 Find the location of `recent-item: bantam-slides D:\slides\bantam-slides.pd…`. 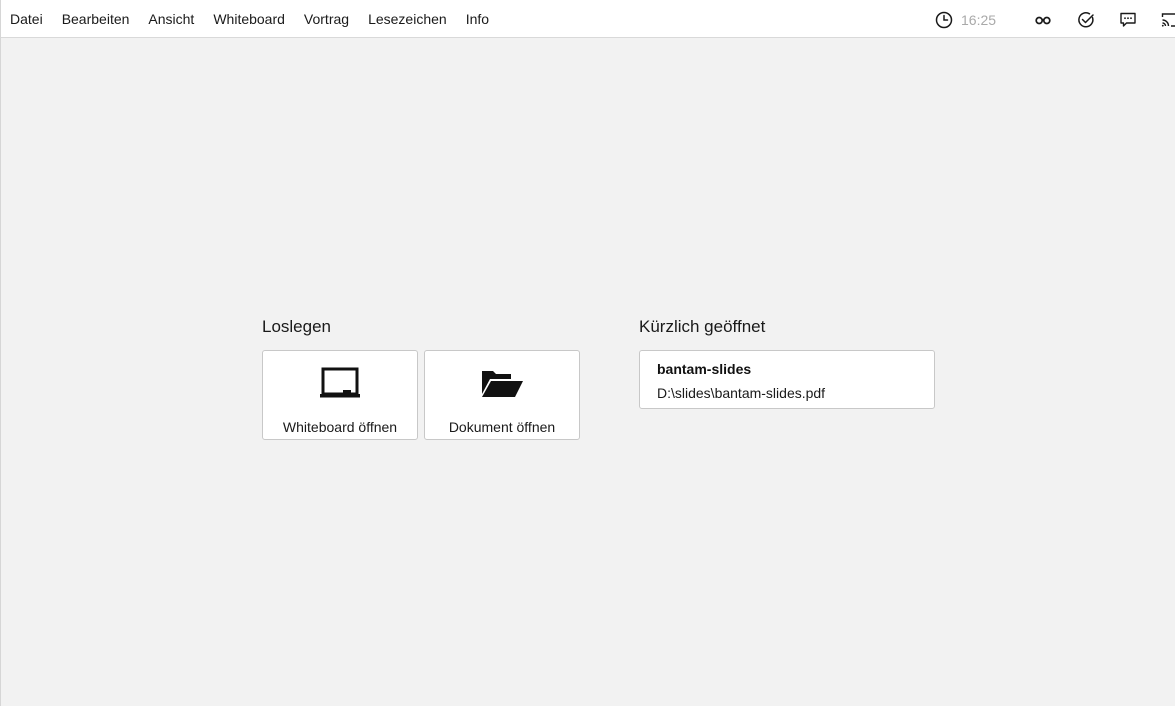

recent-item: bantam-slides D:\slides\bantam-slides.pd… is located at coordinates (787, 379).